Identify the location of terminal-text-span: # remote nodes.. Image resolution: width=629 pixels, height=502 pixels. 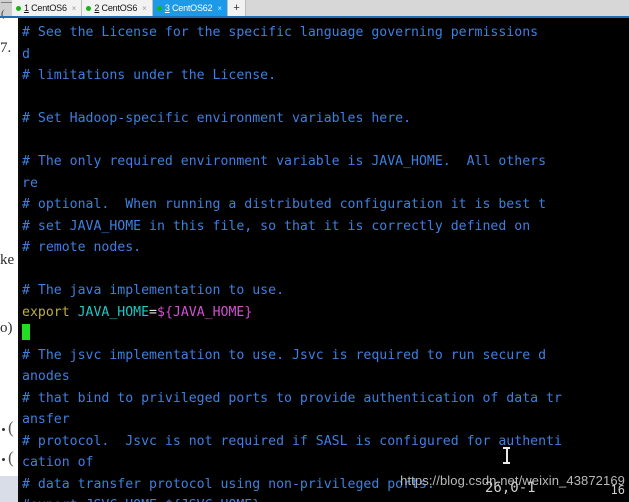
(82, 247).